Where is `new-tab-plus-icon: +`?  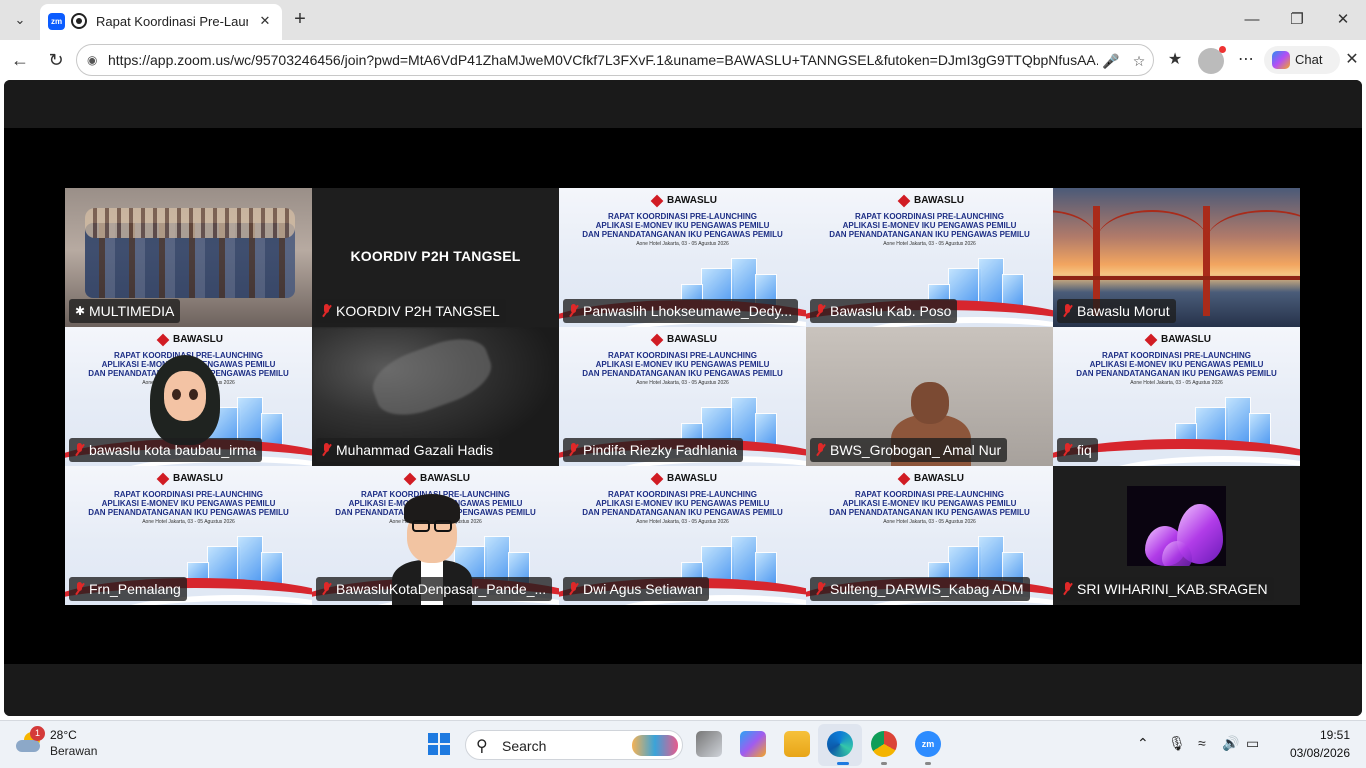
new-tab-plus-icon: + is located at coordinates (300, 20).